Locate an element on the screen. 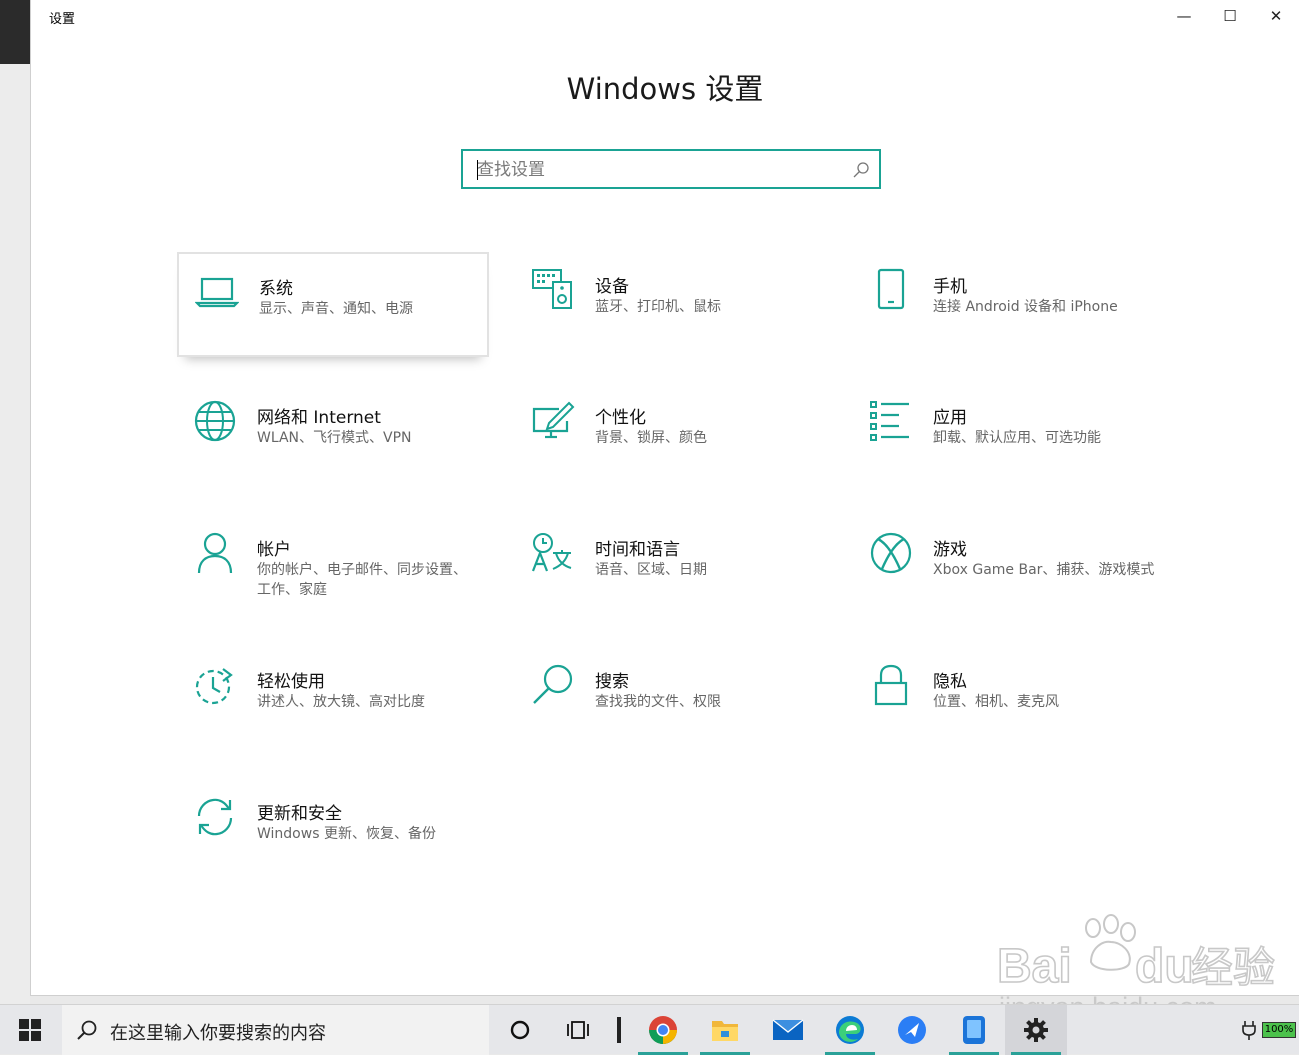  taskbar-app-phone-link is located at coordinates (974, 1030).